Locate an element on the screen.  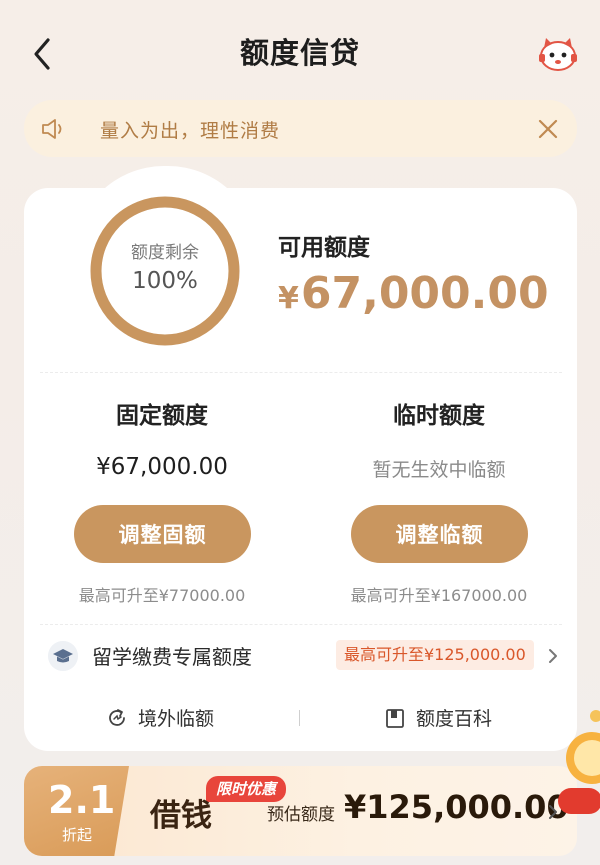
limited-offer-badge: 限时优惠 is located at coordinates (246, 789).